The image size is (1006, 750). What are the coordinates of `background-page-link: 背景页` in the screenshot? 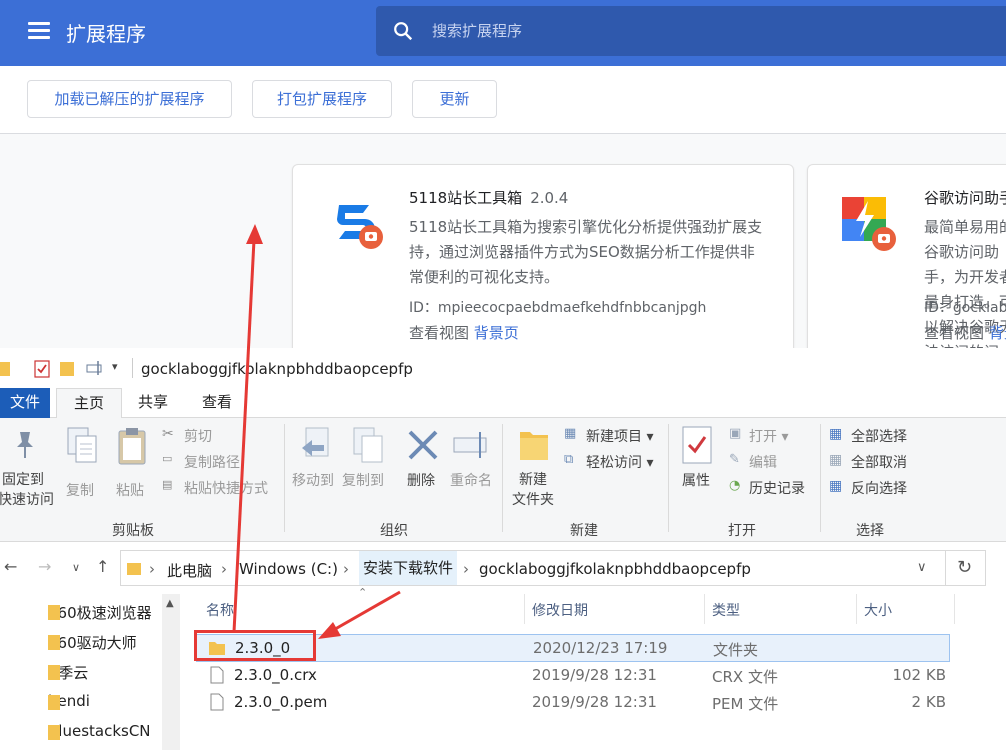 It's located at (496, 333).